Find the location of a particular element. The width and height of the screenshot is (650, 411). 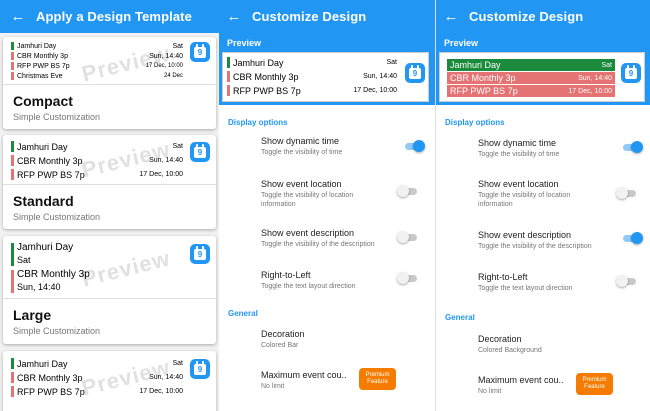

app-bar: ← Customize Design is located at coordinates (327, 16).